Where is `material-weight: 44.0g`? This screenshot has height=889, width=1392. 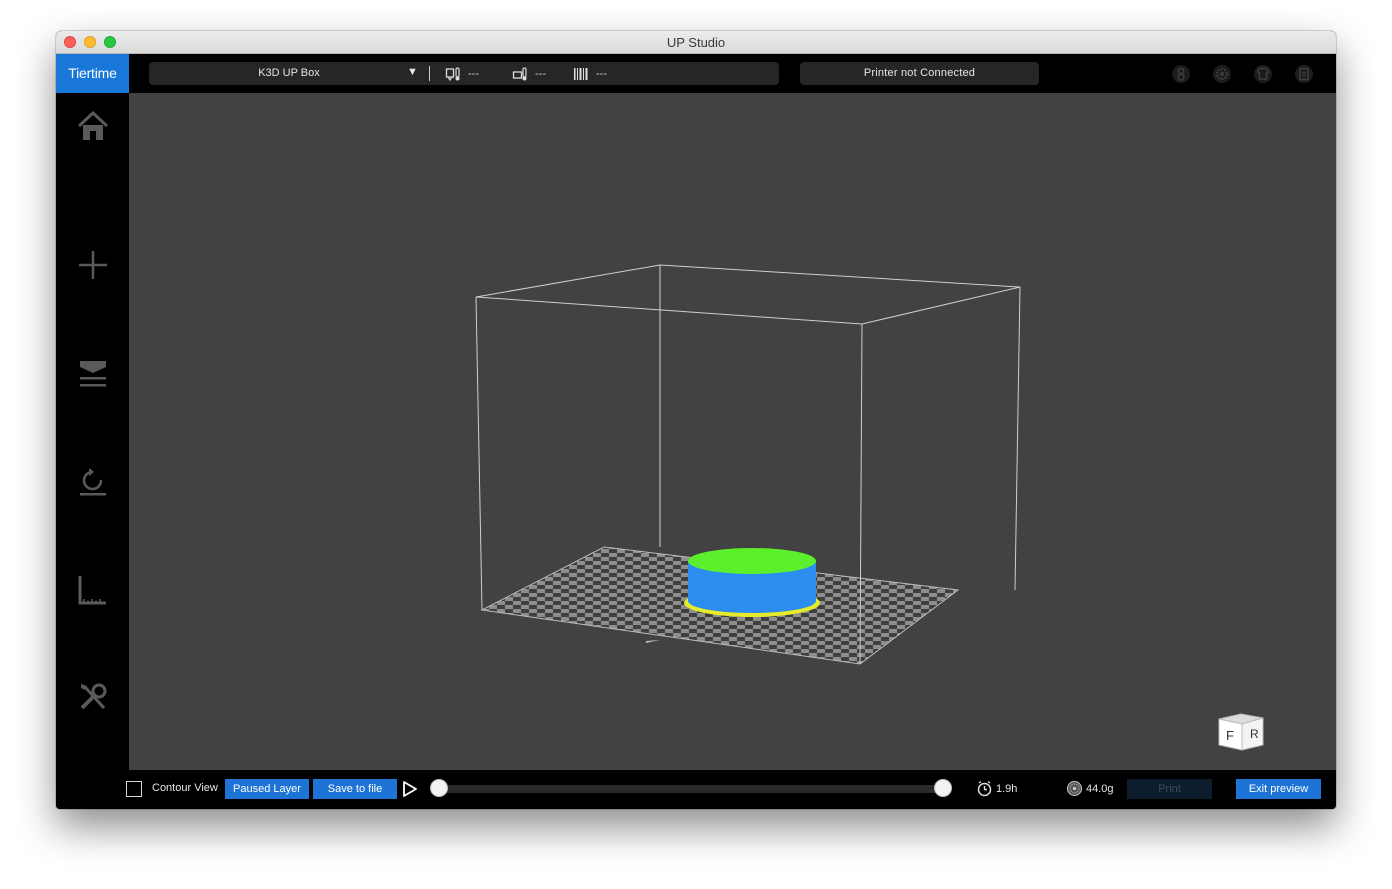
material-weight: 44.0g is located at coordinates (1090, 788).